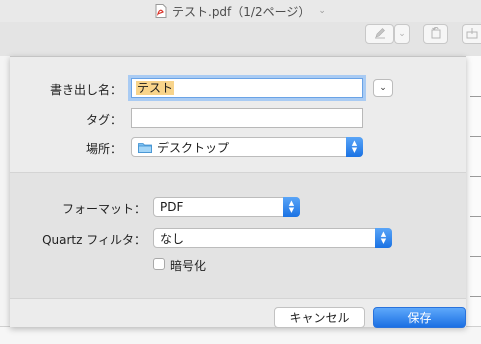 This screenshot has height=344, width=481. What do you see at coordinates (240, 335) in the screenshot?
I see `document-page-bottom-edge` at bounding box center [240, 335].